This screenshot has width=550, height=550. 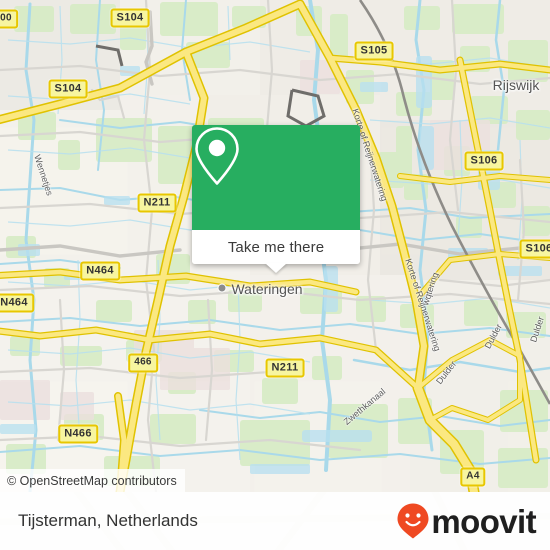 I want to click on road-shield: 466, so click(x=143, y=363).